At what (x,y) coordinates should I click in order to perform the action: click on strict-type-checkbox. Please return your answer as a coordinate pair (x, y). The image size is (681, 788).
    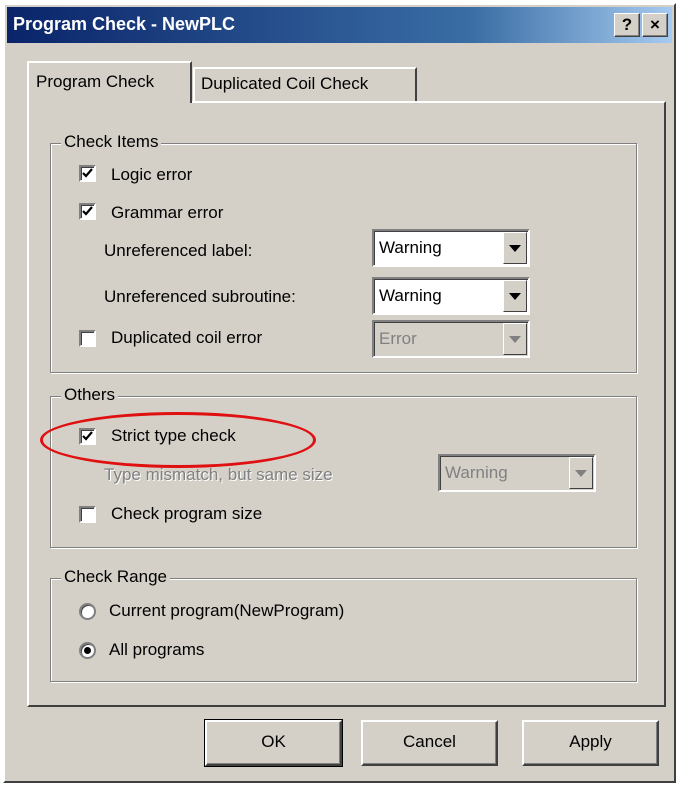
    Looking at the image, I should click on (87, 436).